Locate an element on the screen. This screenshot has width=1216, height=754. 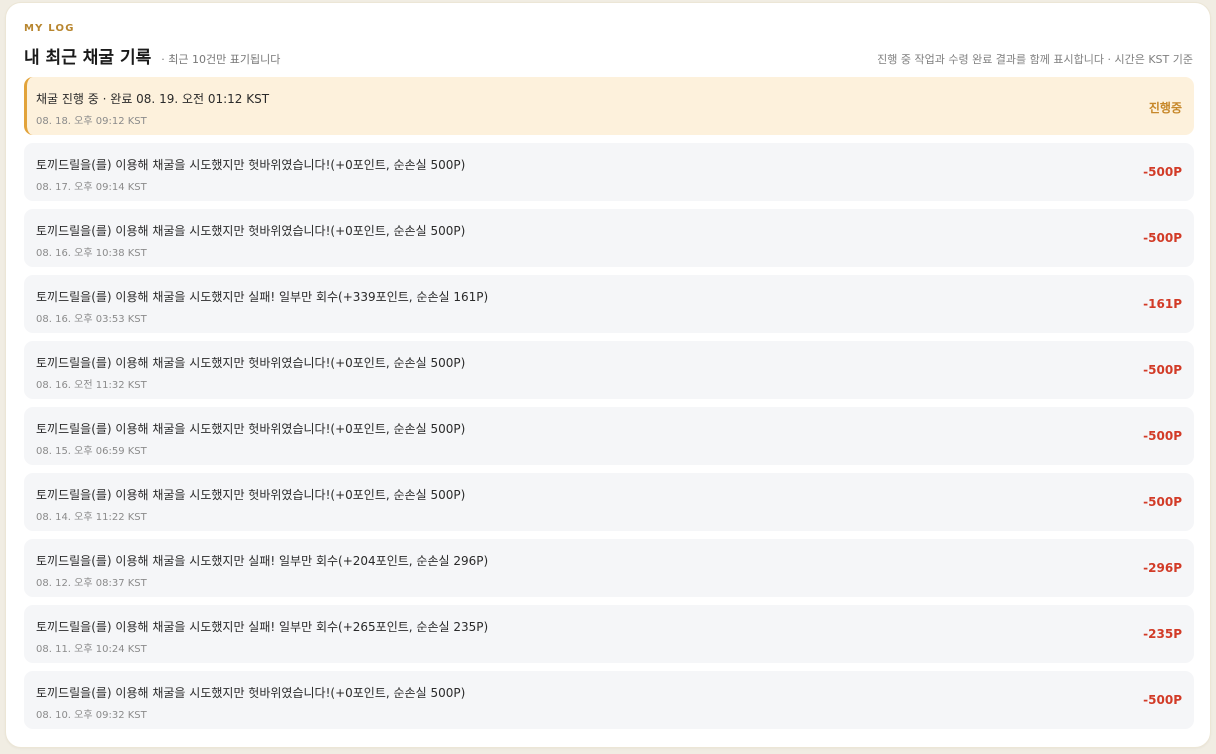
timezone-note: 진행 중 작업과 수령 완료 결과를 함께 표시합니다 · 시간은 KST 기준 is located at coordinates (1035, 59).